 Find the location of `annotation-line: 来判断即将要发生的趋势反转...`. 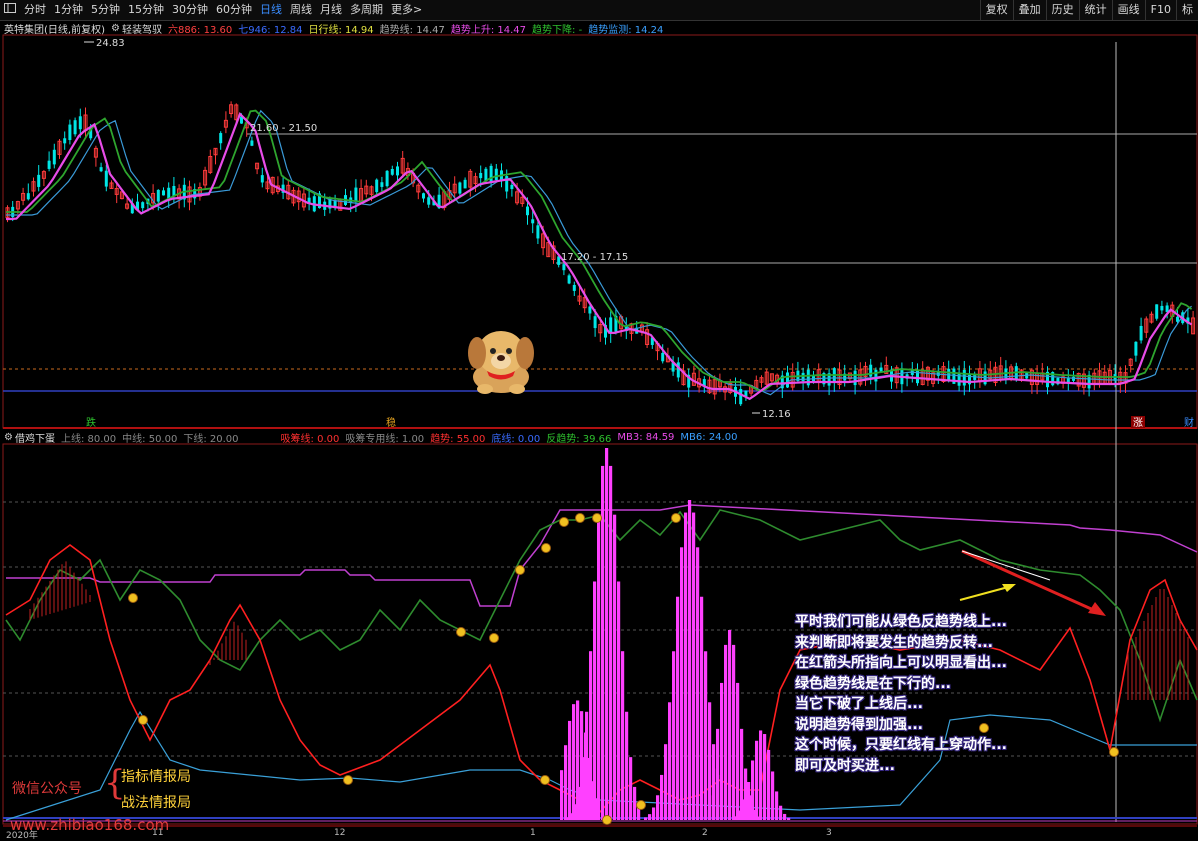

annotation-line: 来判断即将要发生的趋势反转... is located at coordinates (894, 642).